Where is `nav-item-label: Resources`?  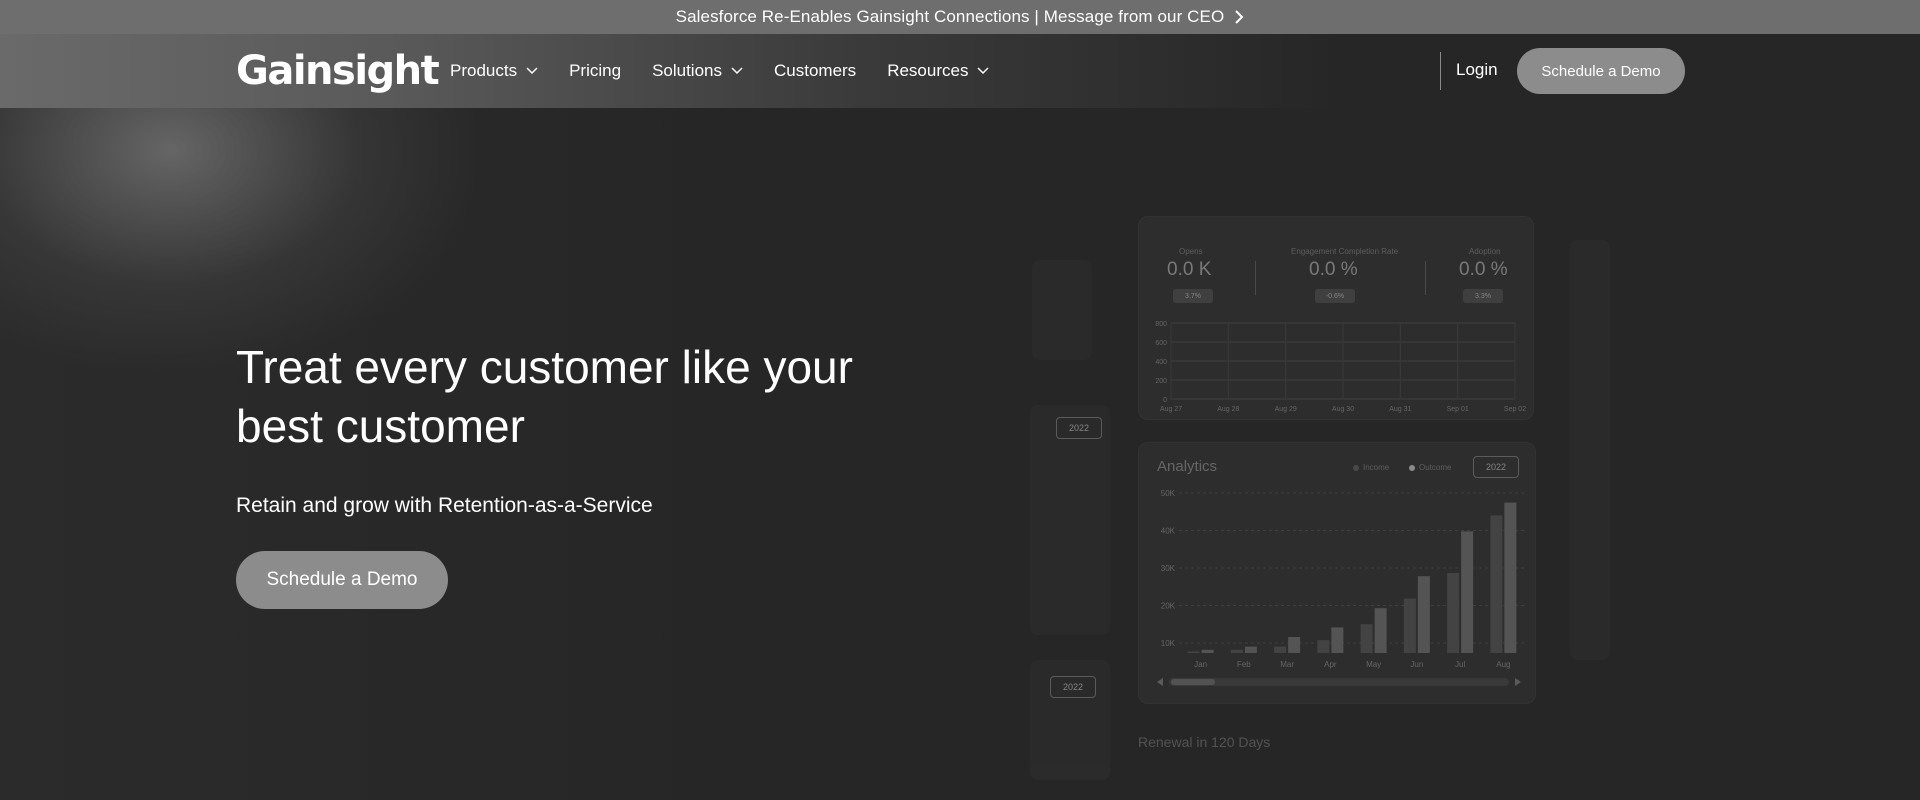
nav-item-label: Resources is located at coordinates (928, 70).